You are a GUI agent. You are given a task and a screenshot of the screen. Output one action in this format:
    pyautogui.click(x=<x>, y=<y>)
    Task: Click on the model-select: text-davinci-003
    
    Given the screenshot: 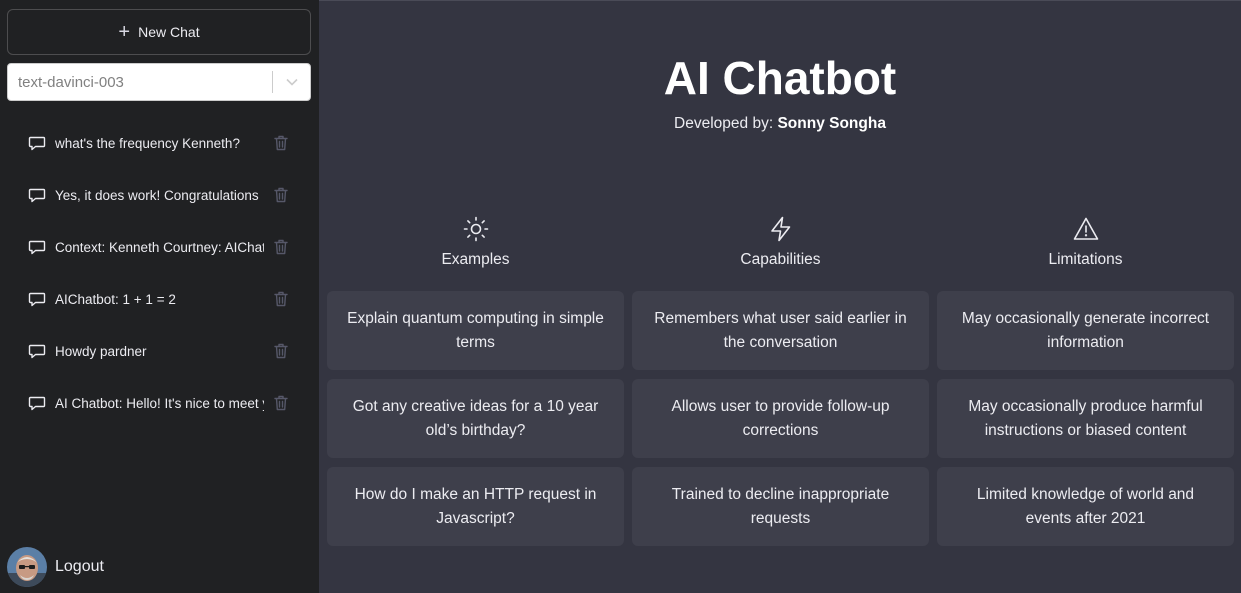 What is the action you would take?
    pyautogui.click(x=159, y=82)
    